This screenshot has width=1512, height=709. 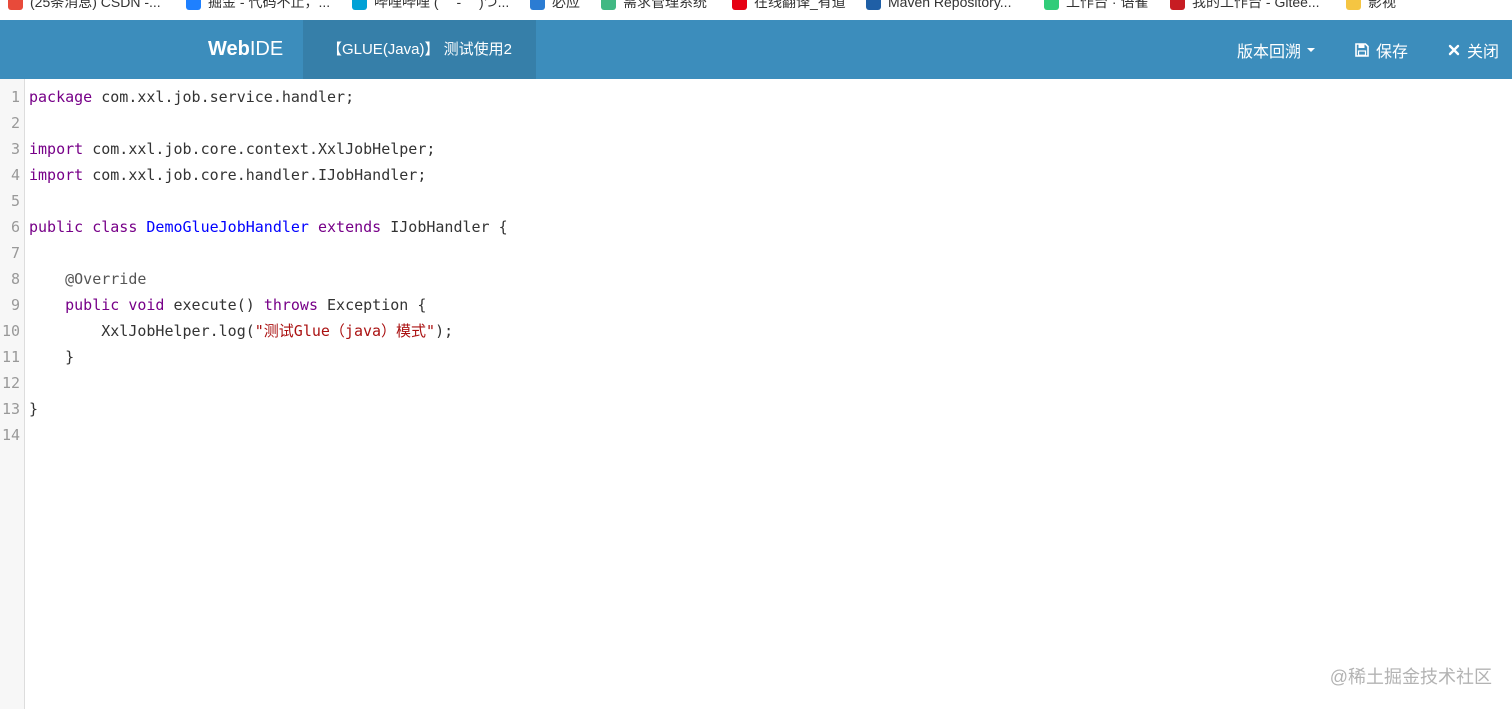 I want to click on bookmark-label: 必应, so click(x=566, y=5).